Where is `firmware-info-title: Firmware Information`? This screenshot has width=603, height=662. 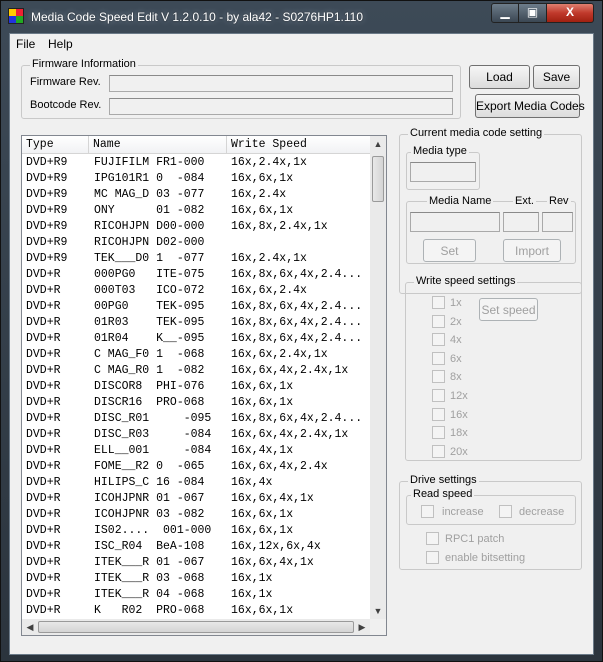 firmware-info-title: Firmware Information is located at coordinates (84, 64).